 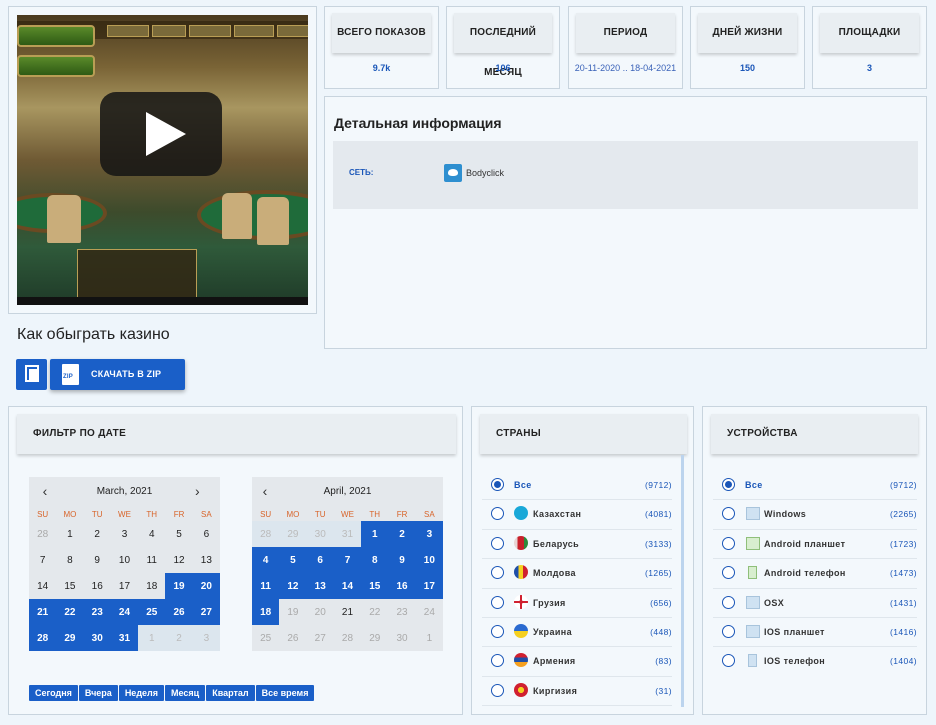 I want to click on calendar-day: 16, so click(x=97, y=586).